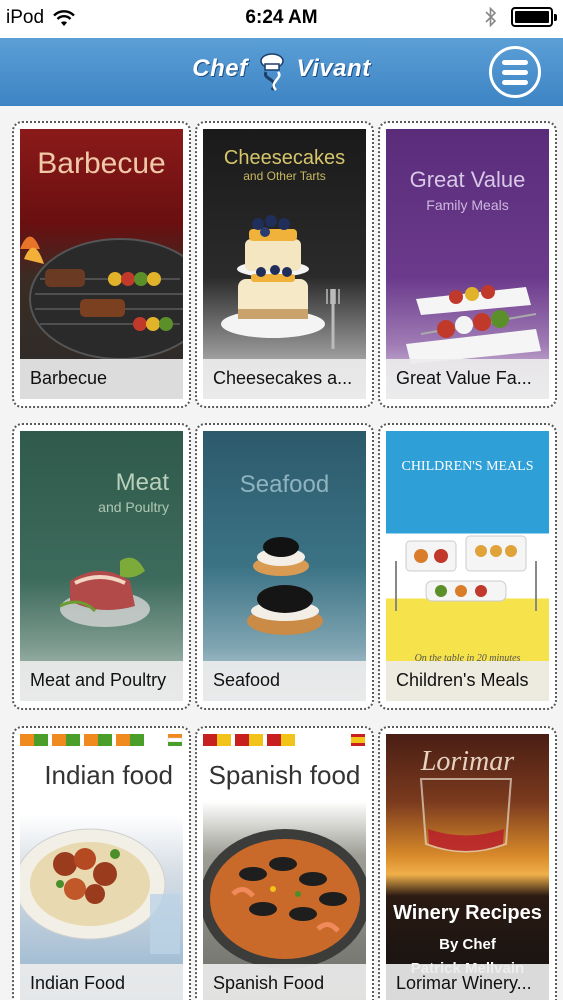 This screenshot has width=563, height=1000. I want to click on cover-subtitle: Winery Recipes, so click(467, 913).